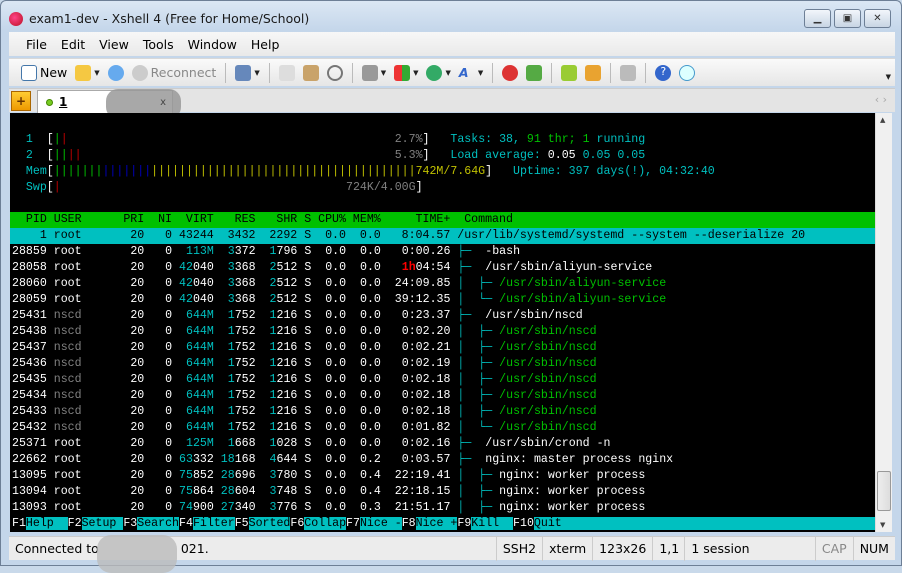 This screenshot has height=573, width=902. I want to click on new-session-icon, so click(29, 72).